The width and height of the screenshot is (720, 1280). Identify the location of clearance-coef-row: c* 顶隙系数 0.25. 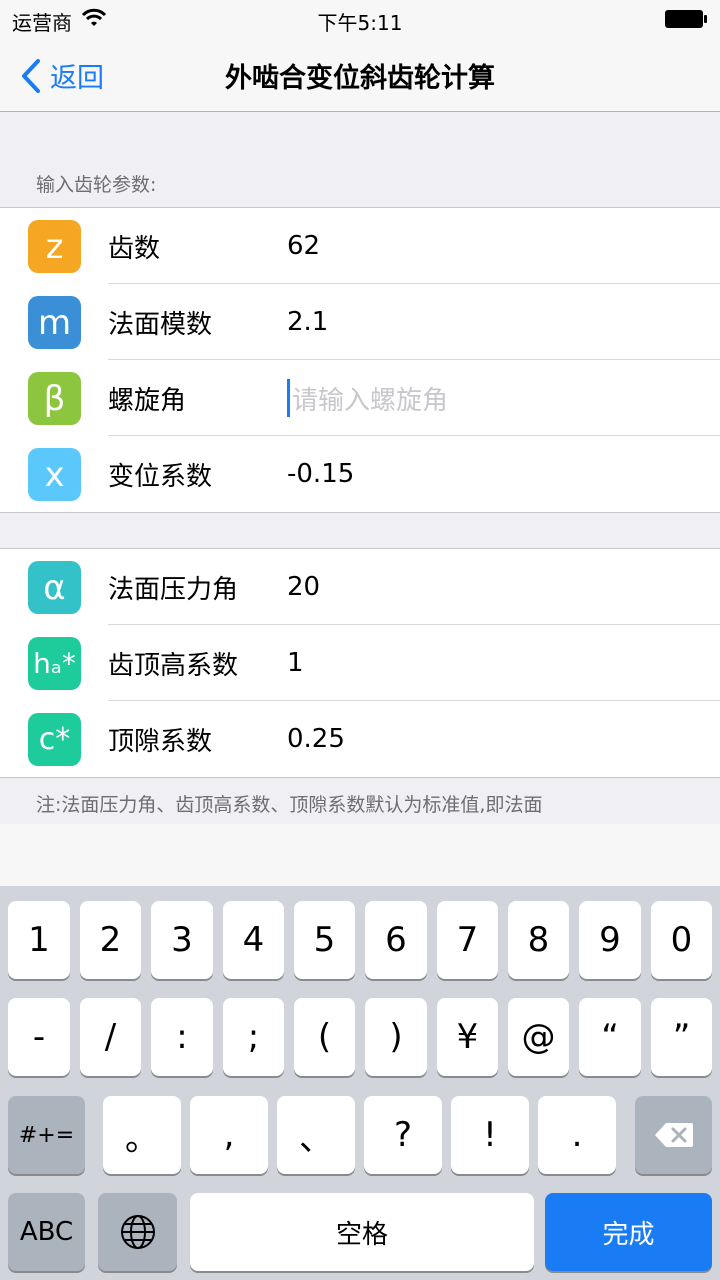
(360, 739).